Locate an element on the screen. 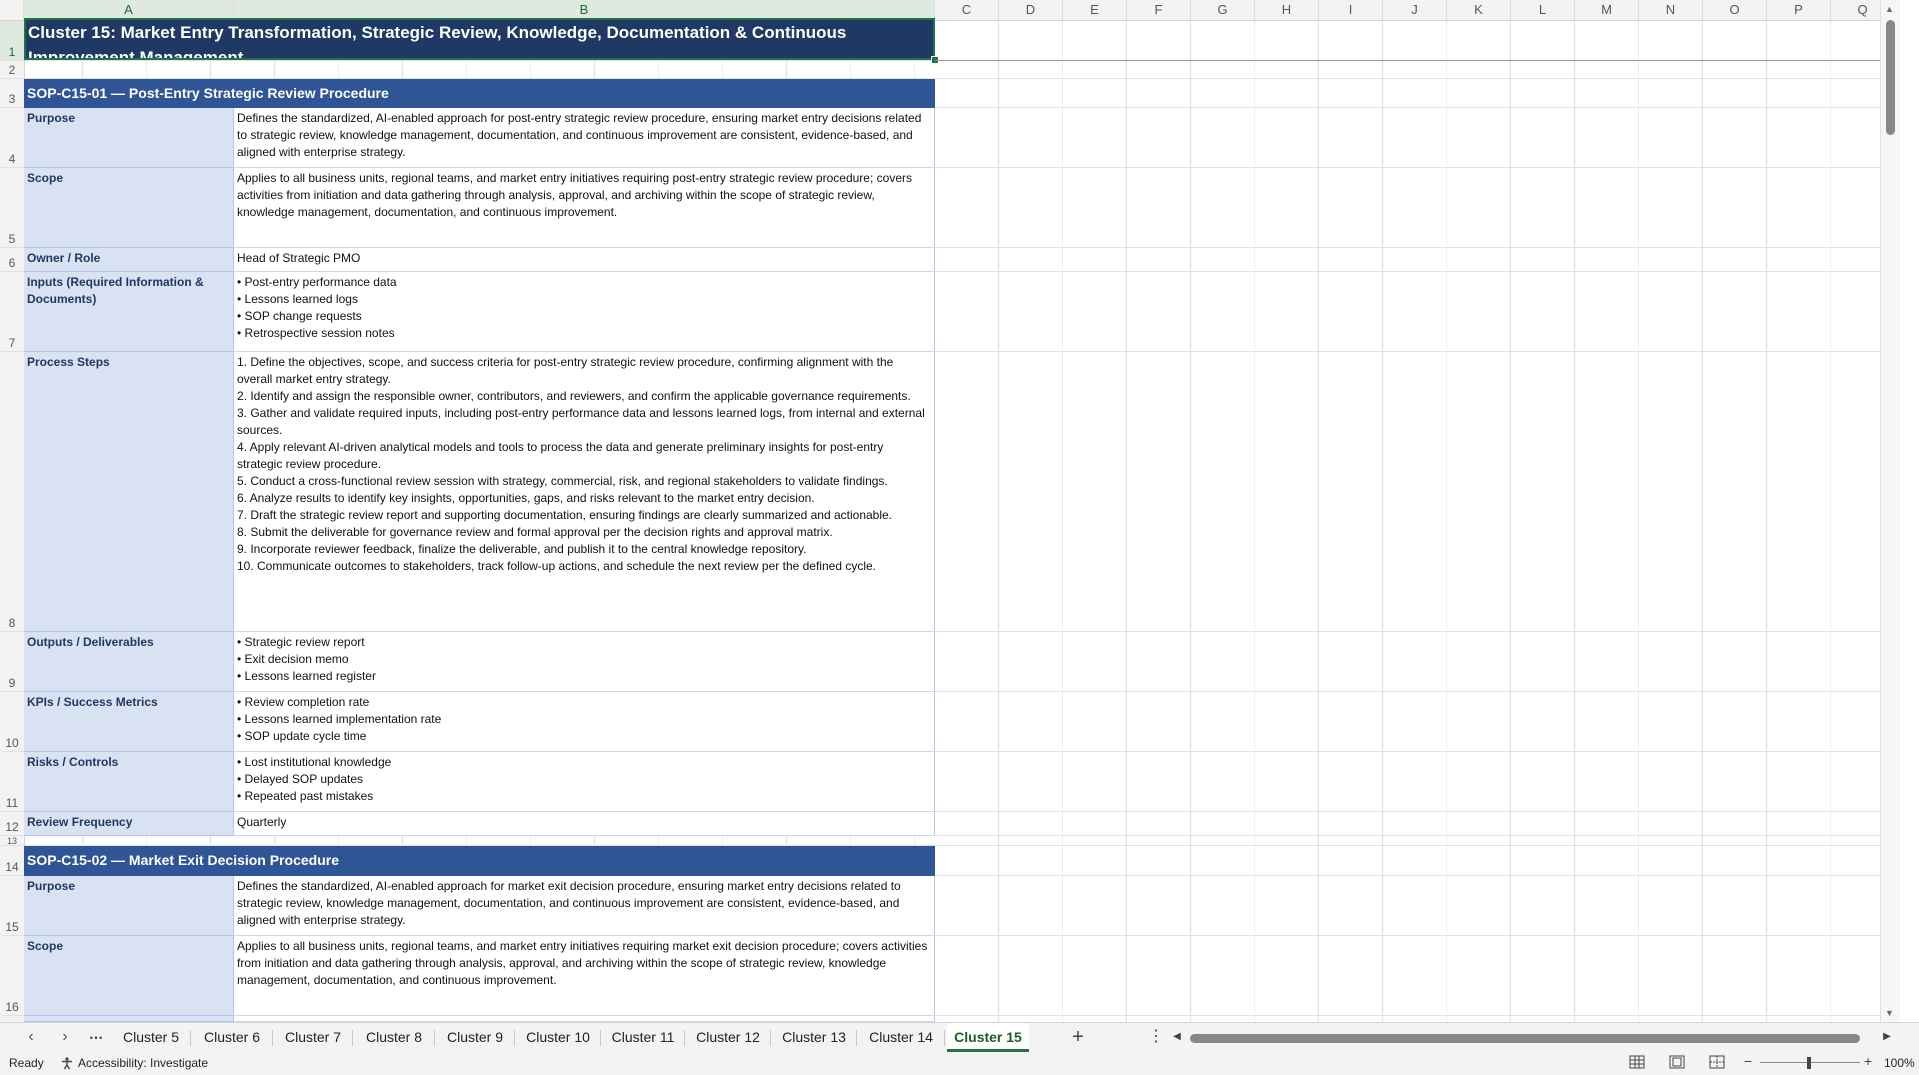 This screenshot has height=1075, width=1919. row-header-7: 7 is located at coordinates (12, 312).